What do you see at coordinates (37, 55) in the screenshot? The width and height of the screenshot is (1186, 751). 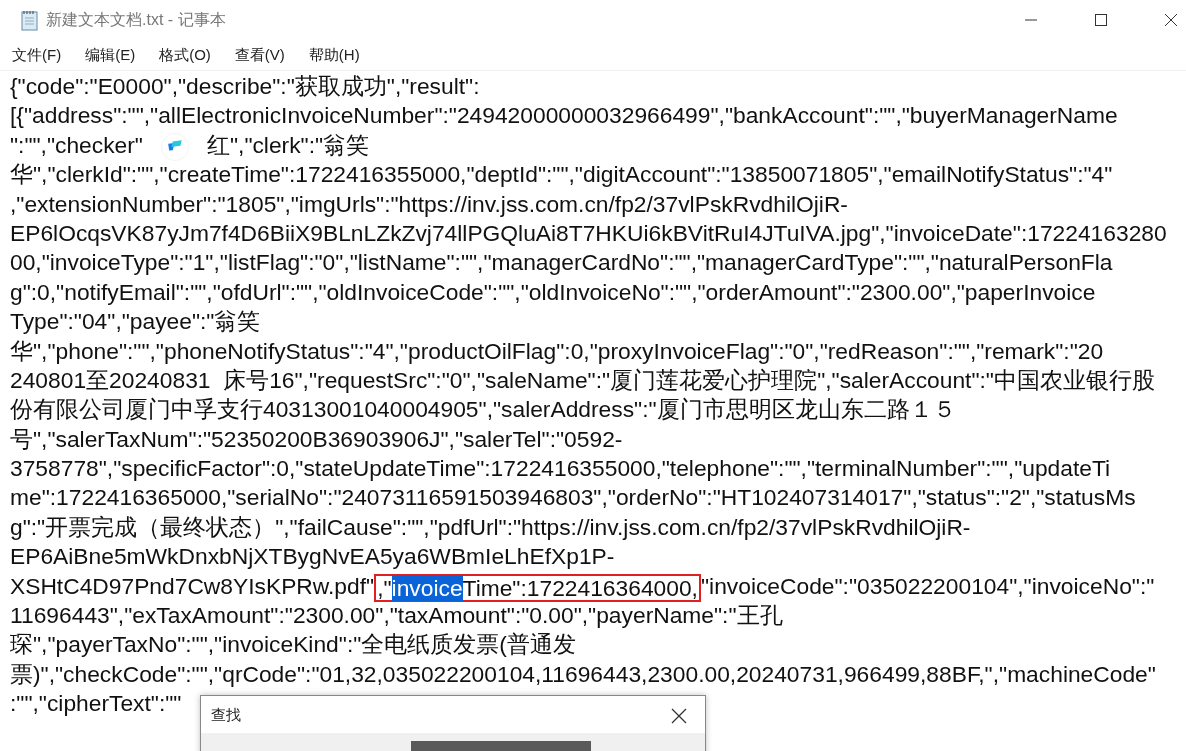 I see `menu-item: 文件(F)` at bounding box center [37, 55].